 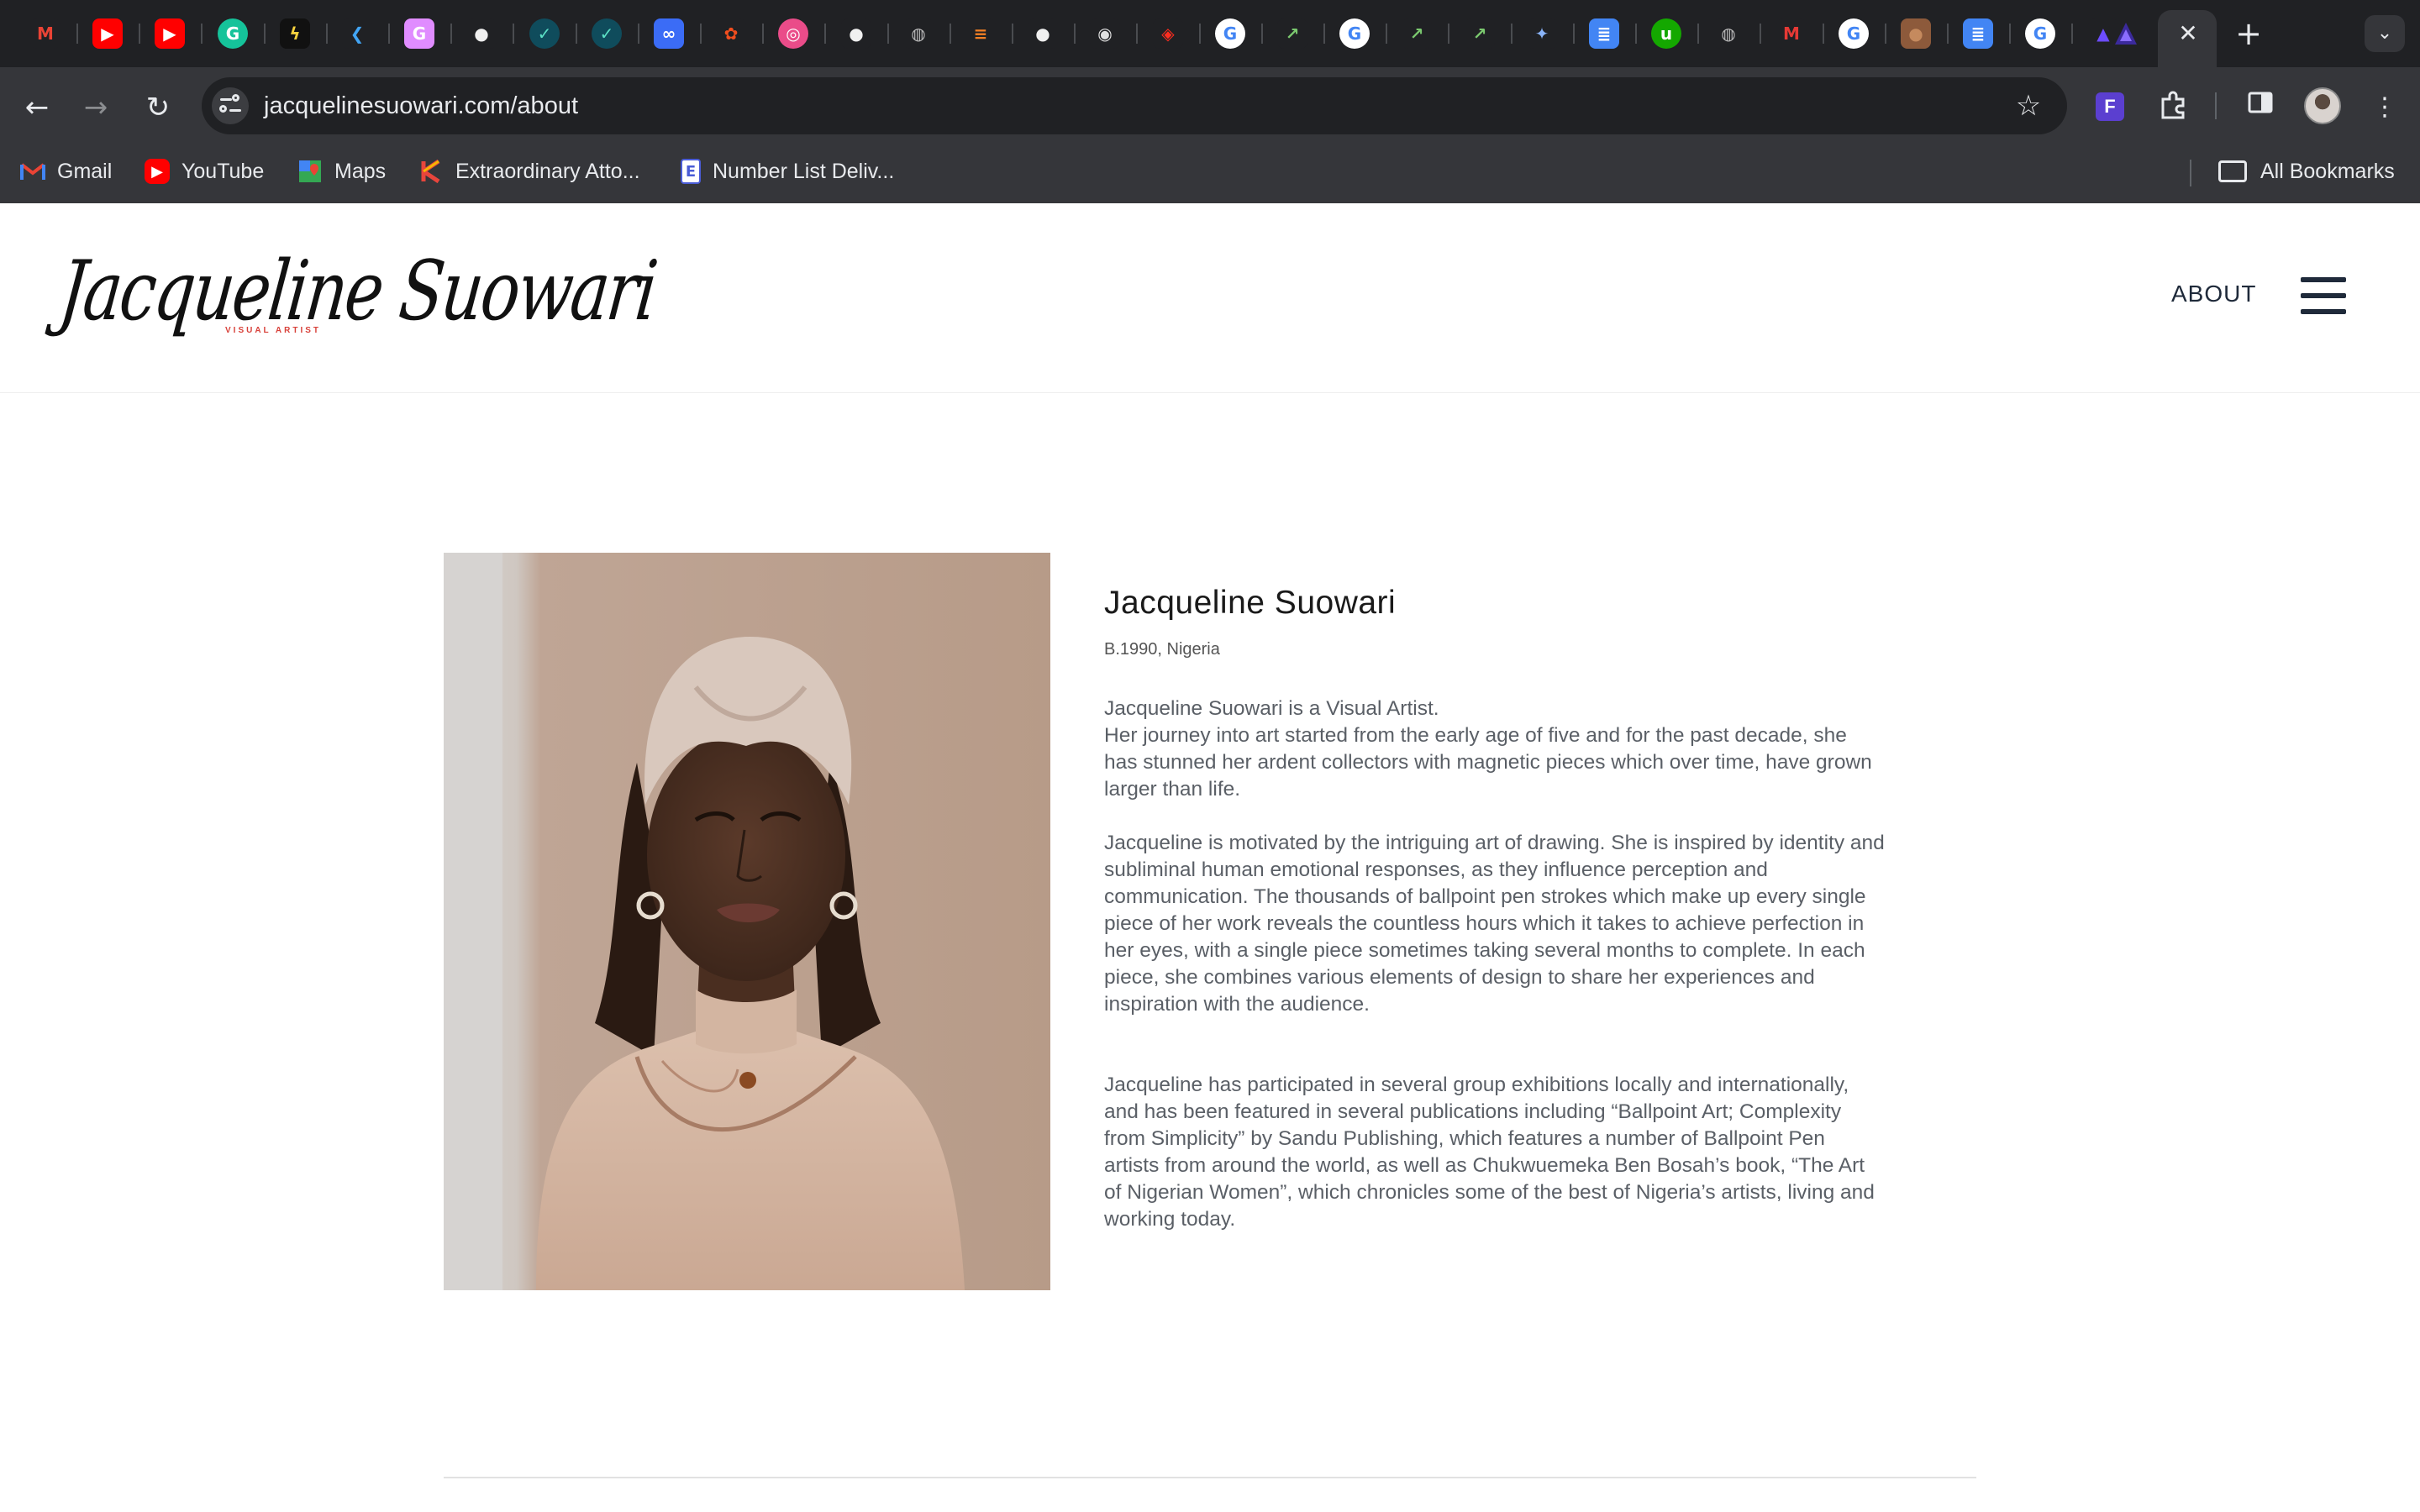 I want to click on bookmark-gmail: Gmail, so click(x=66, y=171).